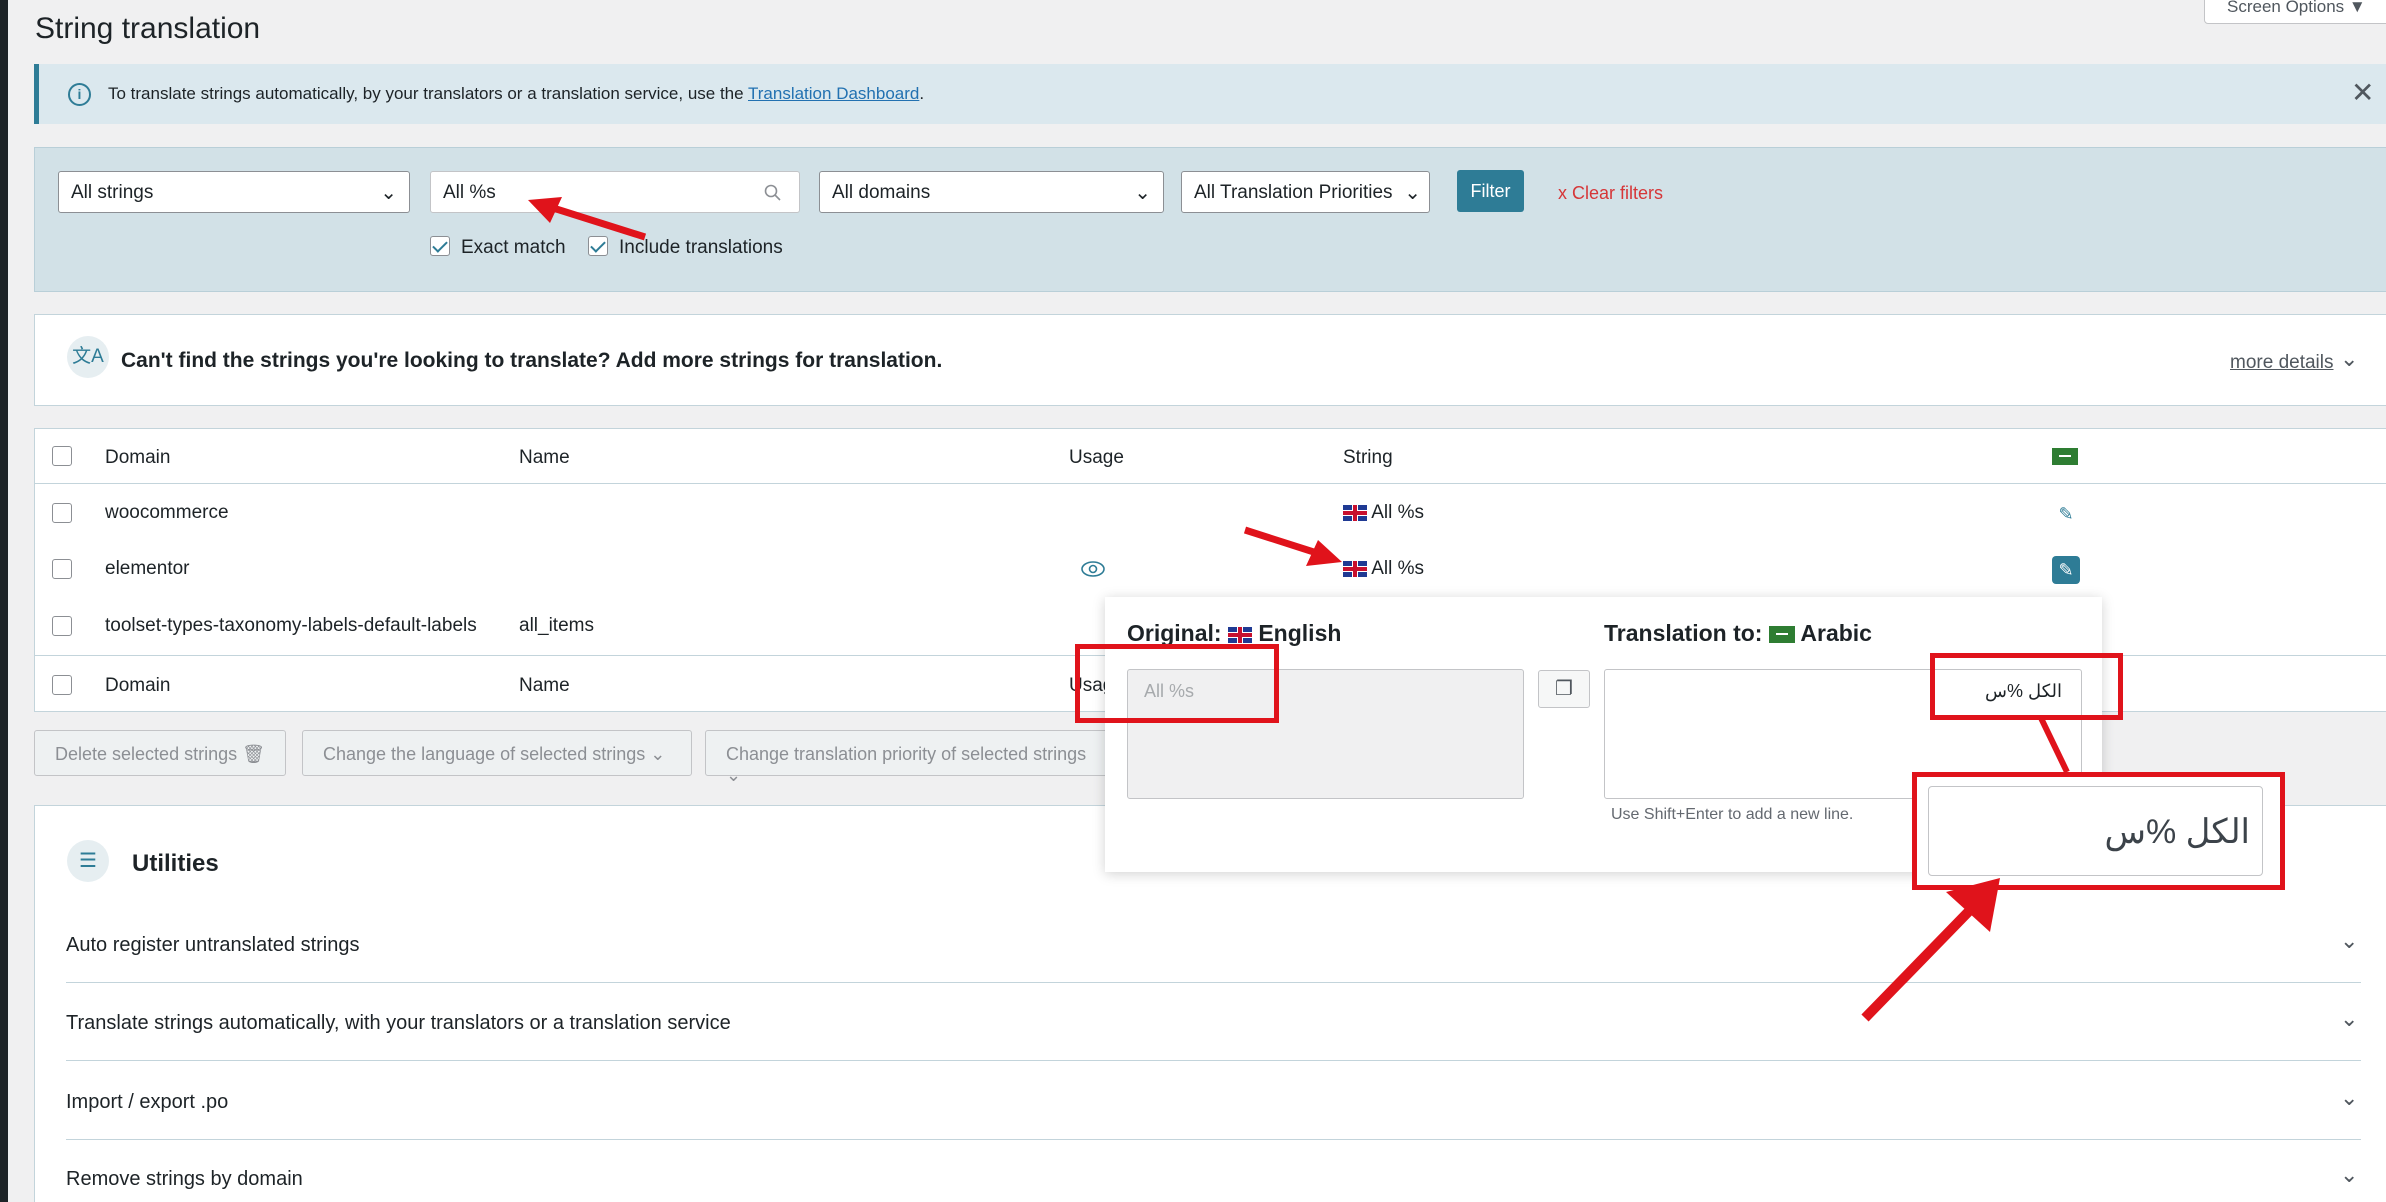 The width and height of the screenshot is (2386, 1202). I want to click on clear-filters-link: x Clear filters, so click(1610, 193).